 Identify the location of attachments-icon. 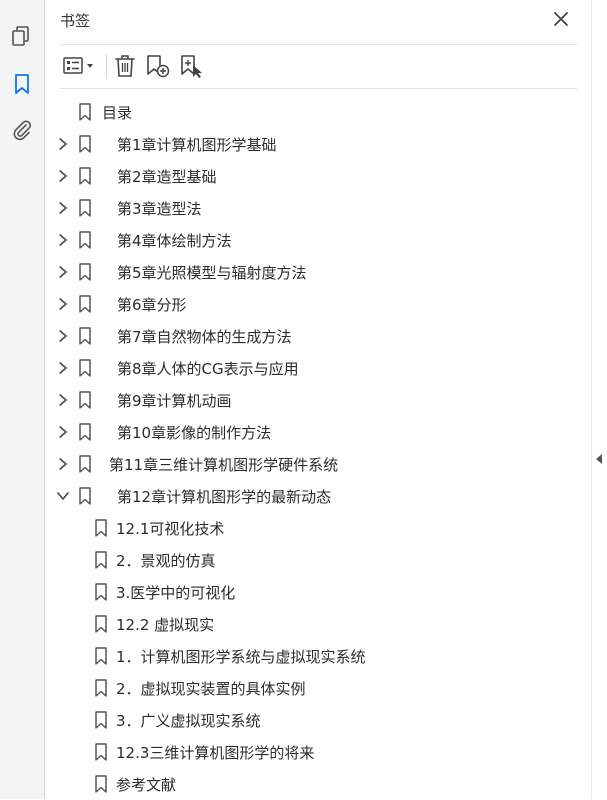
(22, 130).